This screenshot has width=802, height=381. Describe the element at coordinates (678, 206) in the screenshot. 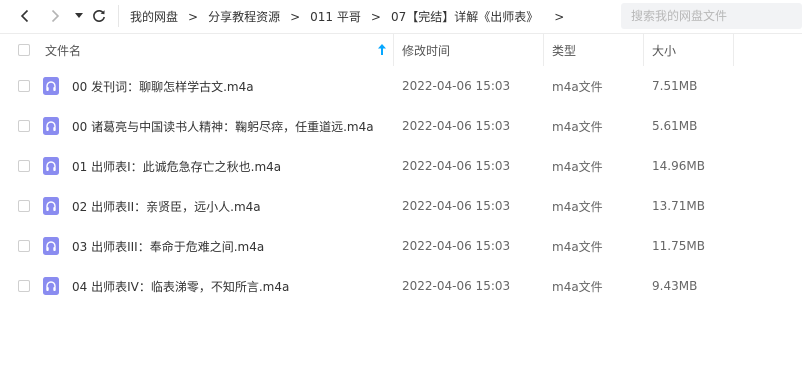

I see `file-size: 13.71MB` at that location.